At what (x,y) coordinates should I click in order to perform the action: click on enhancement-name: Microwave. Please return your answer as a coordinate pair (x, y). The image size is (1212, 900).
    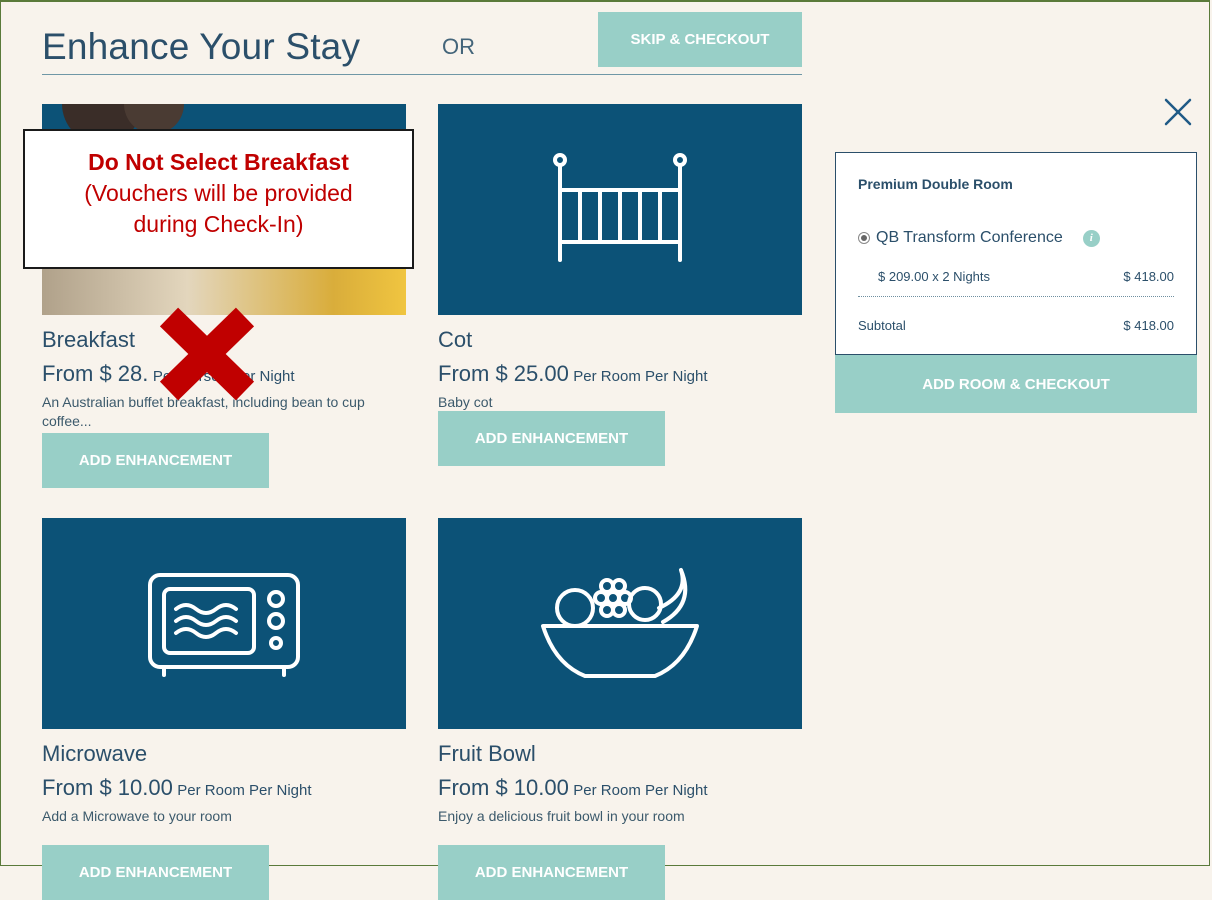
    Looking at the image, I should click on (95, 753).